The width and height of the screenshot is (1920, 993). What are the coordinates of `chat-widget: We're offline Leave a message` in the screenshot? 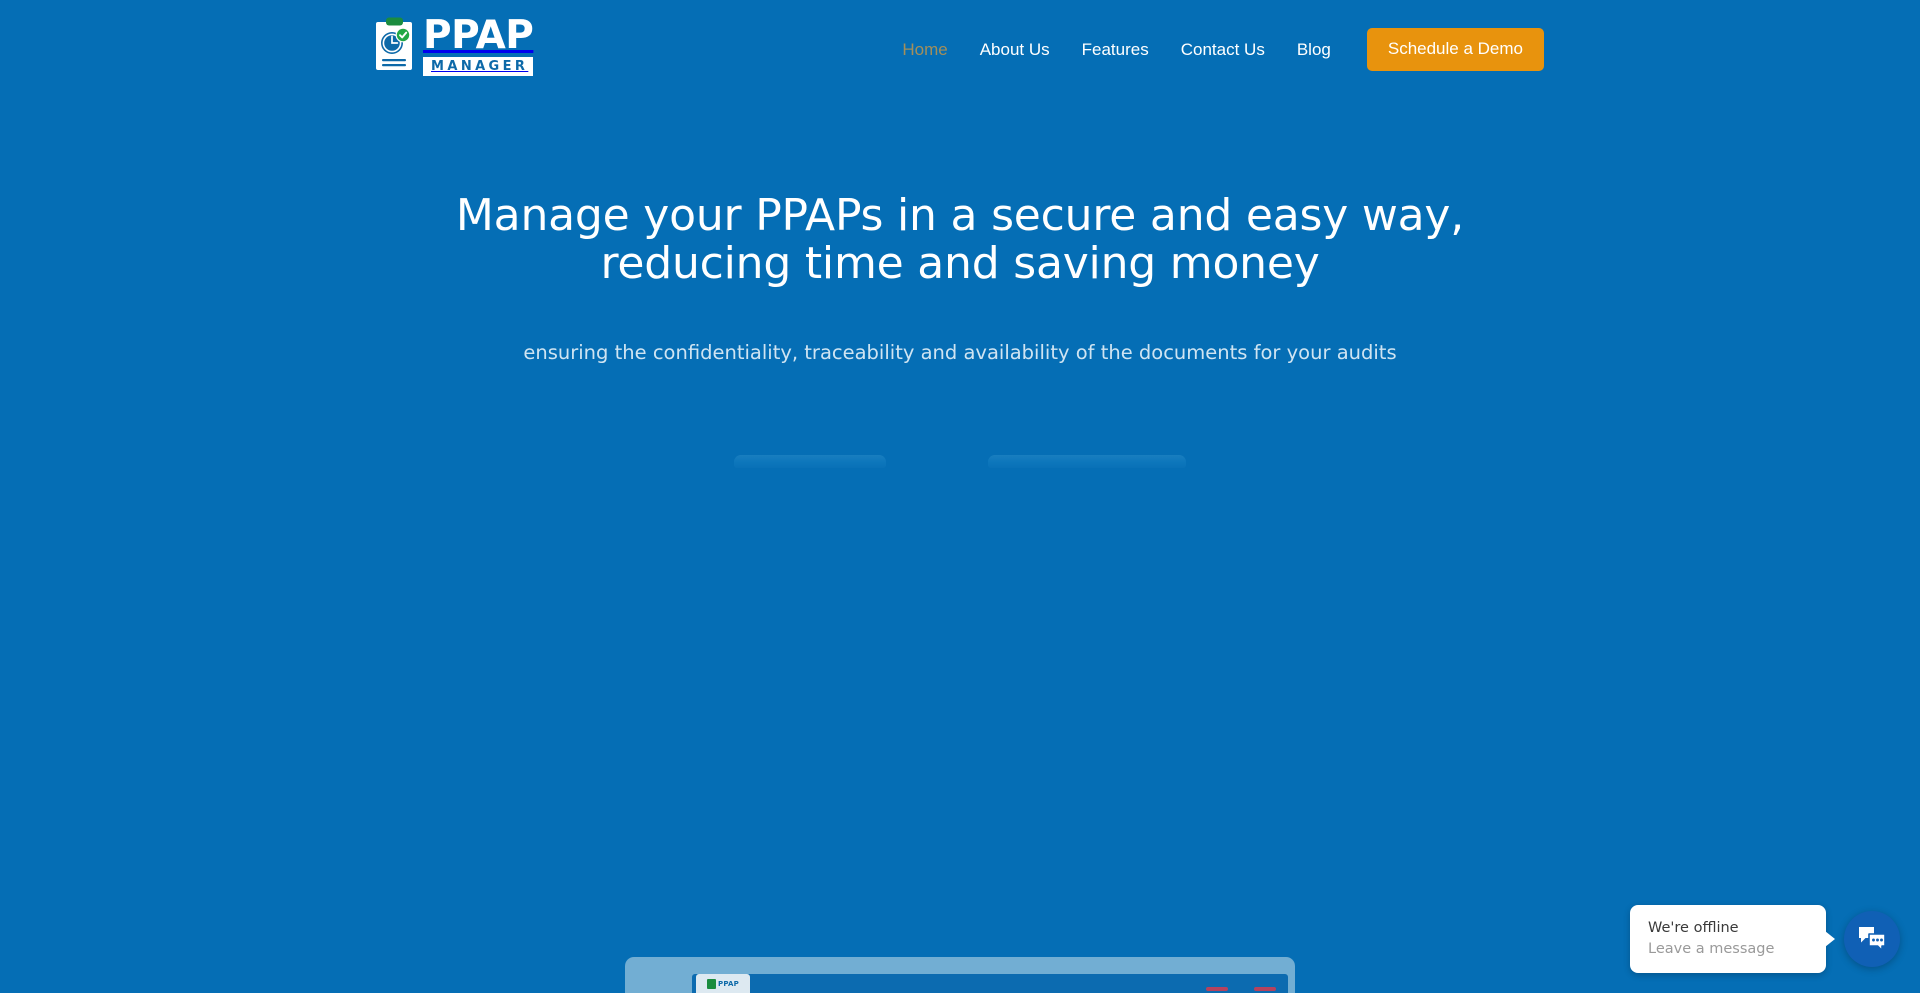 It's located at (1765, 939).